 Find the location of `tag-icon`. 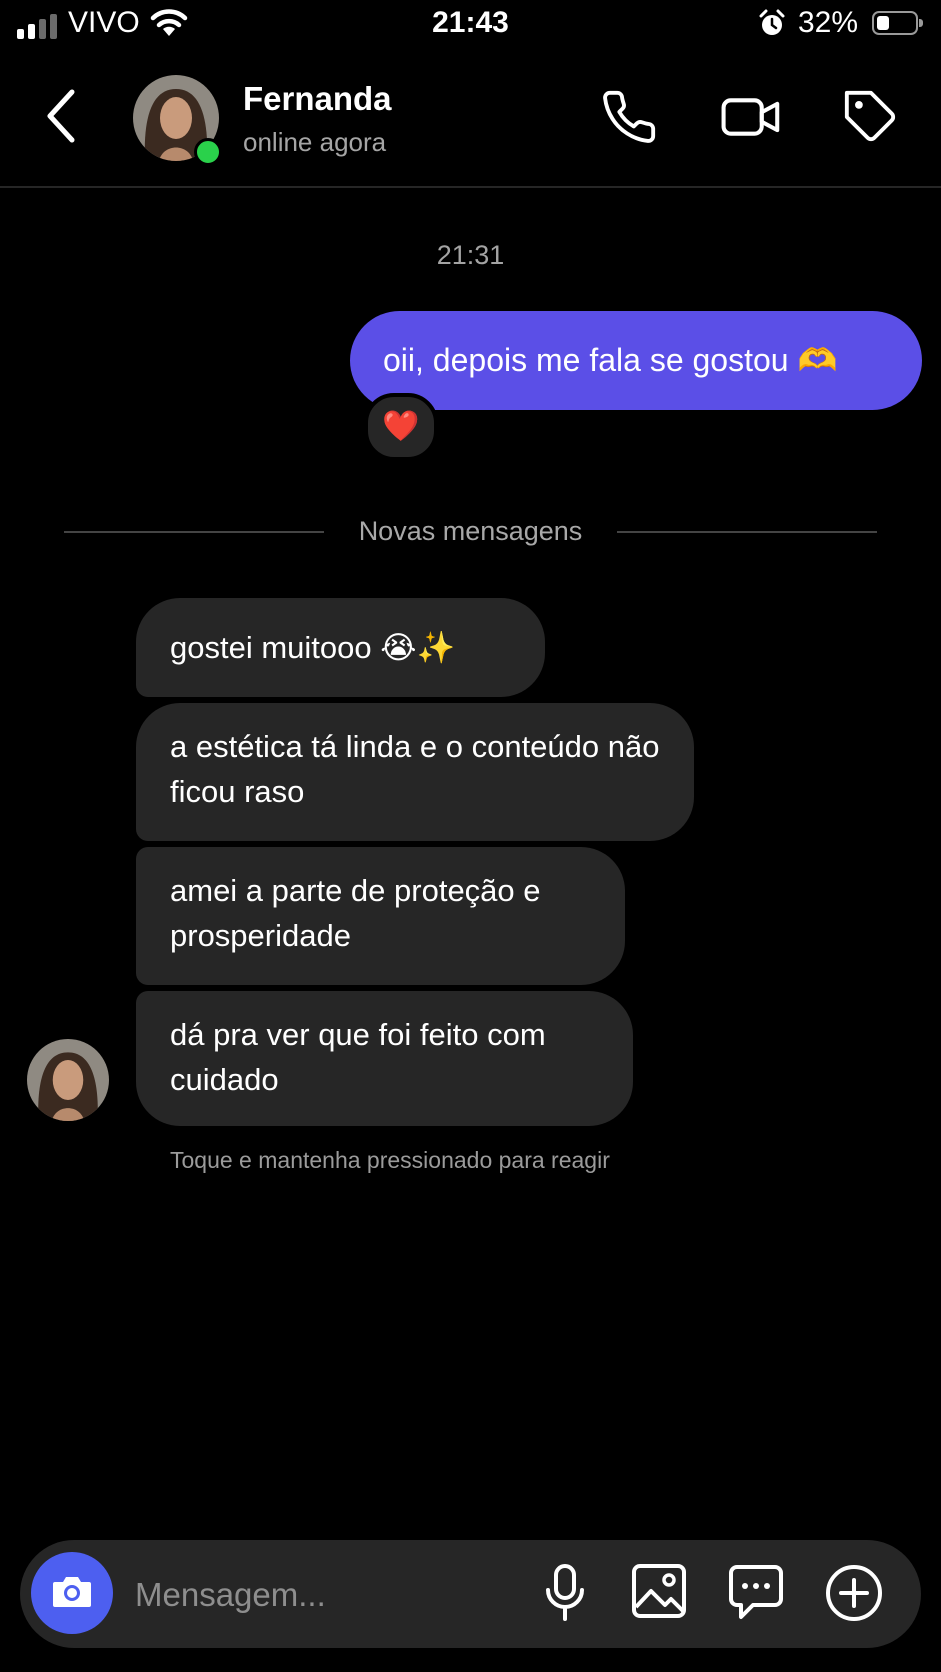

tag-icon is located at coordinates (871, 119).